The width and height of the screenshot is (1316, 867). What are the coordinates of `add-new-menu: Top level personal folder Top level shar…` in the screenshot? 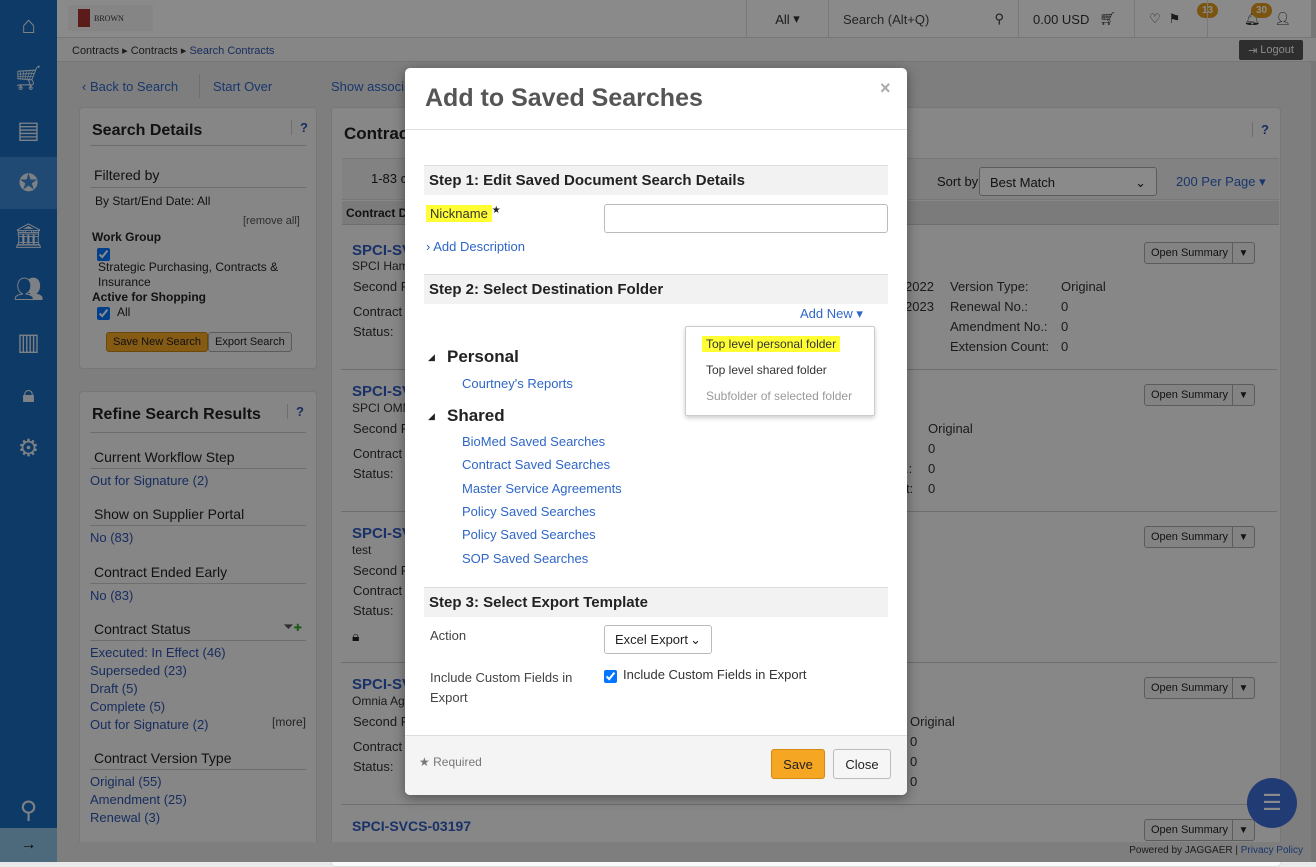 It's located at (780, 371).